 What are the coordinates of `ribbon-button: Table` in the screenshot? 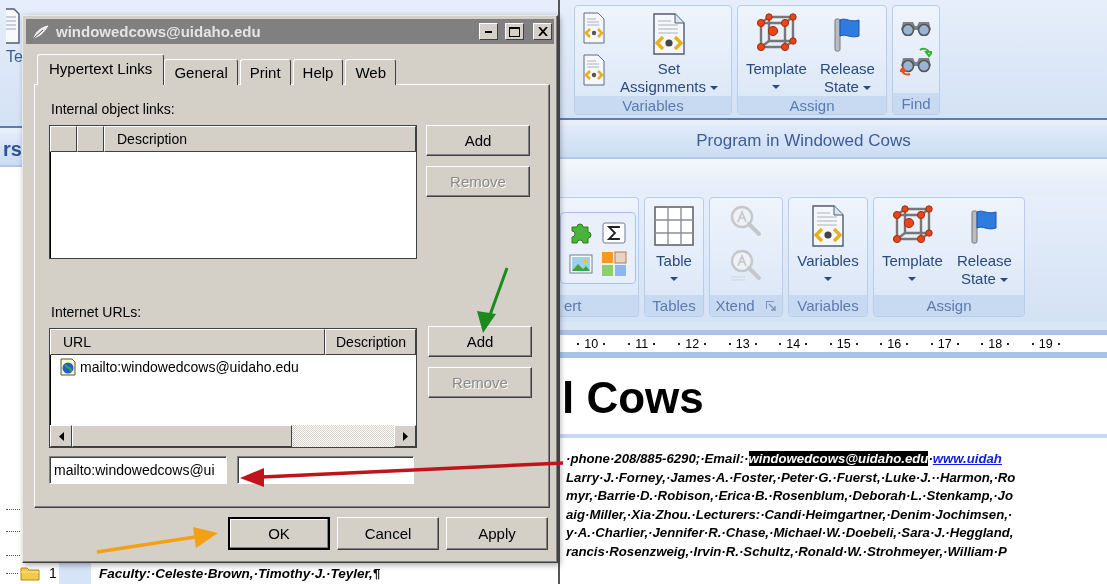 It's located at (674, 245).